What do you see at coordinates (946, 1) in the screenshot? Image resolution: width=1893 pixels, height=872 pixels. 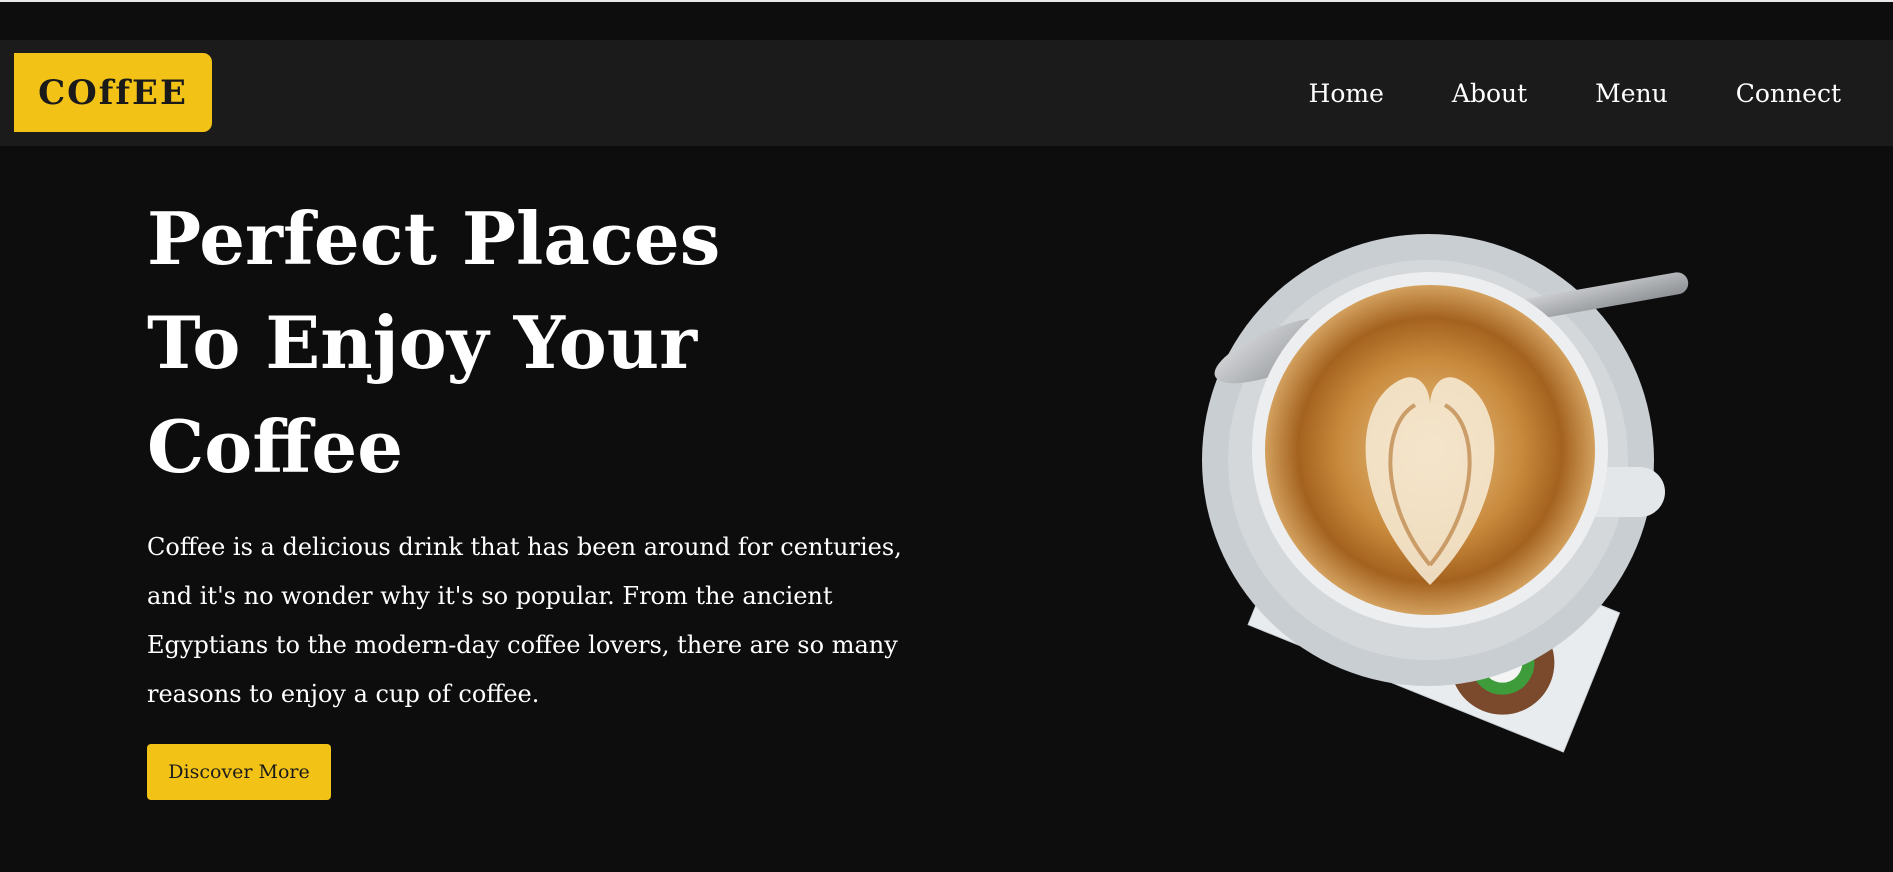 I see `window-top-edge` at bounding box center [946, 1].